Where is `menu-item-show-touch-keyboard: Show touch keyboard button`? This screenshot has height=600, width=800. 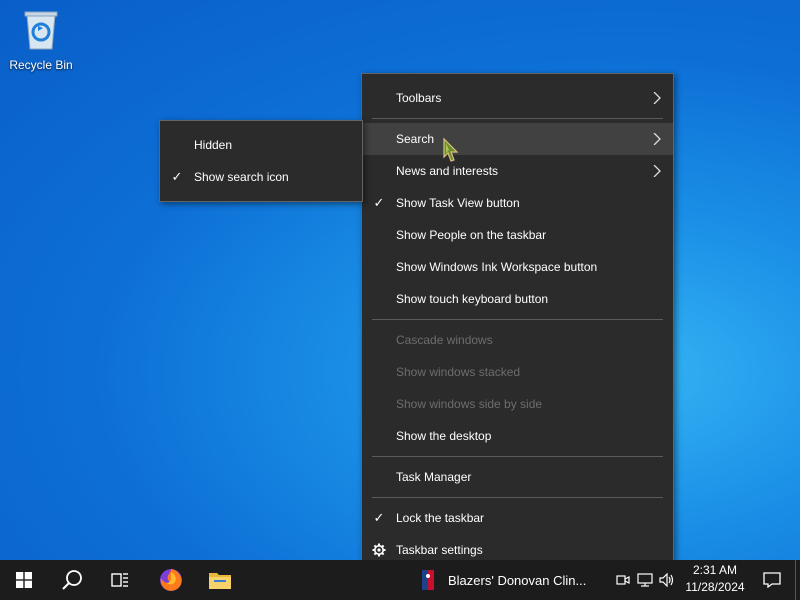 menu-item-show-touch-keyboard: Show touch keyboard button is located at coordinates (517, 299).